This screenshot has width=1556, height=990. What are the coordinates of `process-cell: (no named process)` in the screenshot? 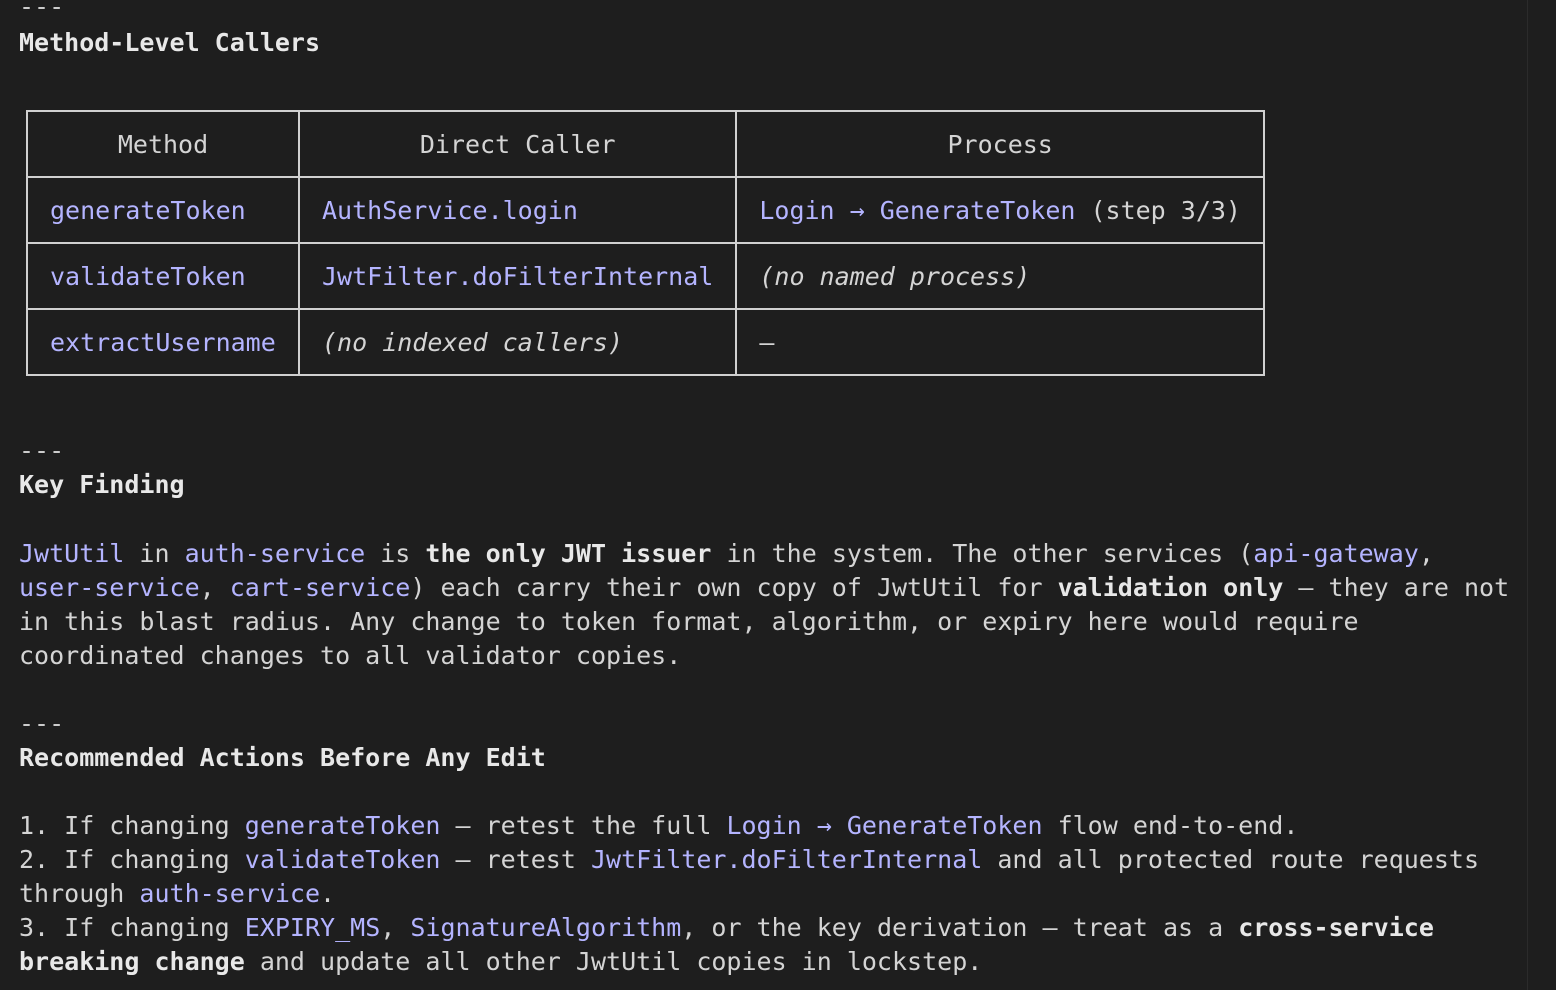 It's located at (1000, 276).